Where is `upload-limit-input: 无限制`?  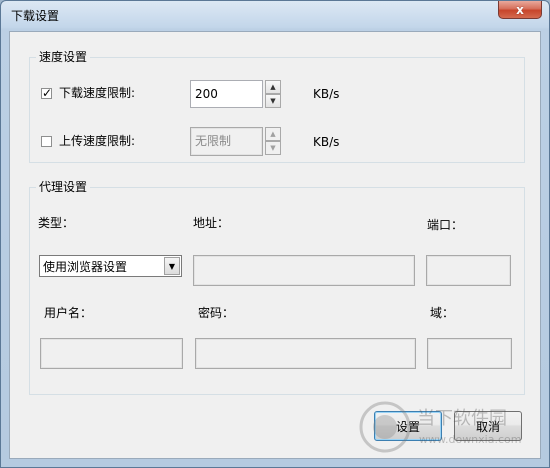 upload-limit-input: 无限制 is located at coordinates (226, 141).